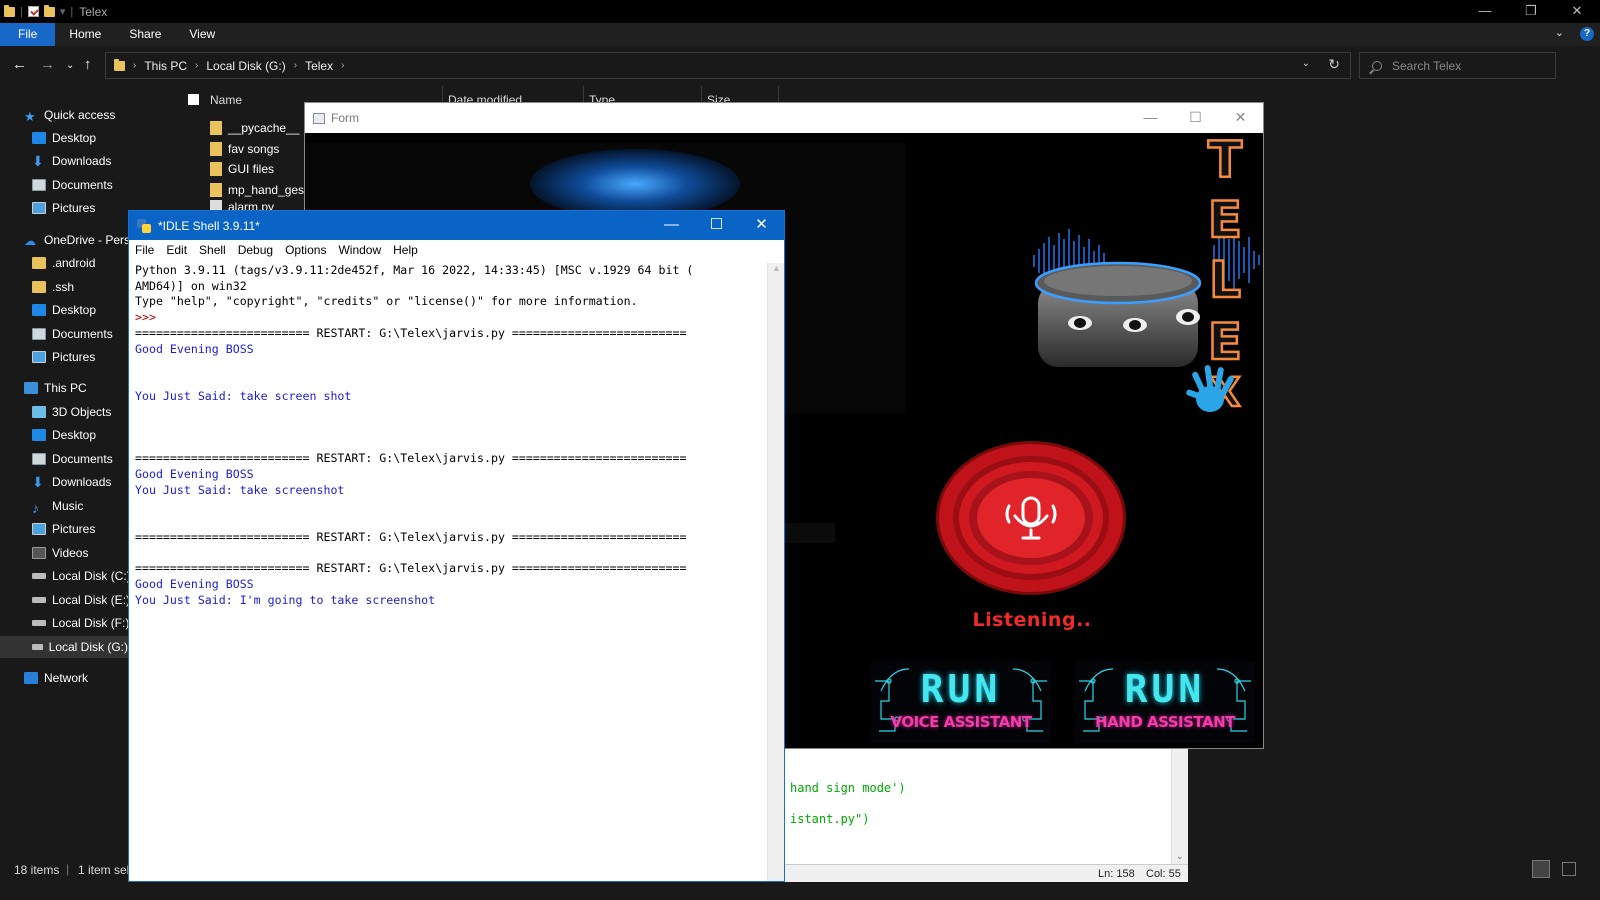 This screenshot has height=900, width=1600. I want to click on menu-file: File, so click(144, 250).